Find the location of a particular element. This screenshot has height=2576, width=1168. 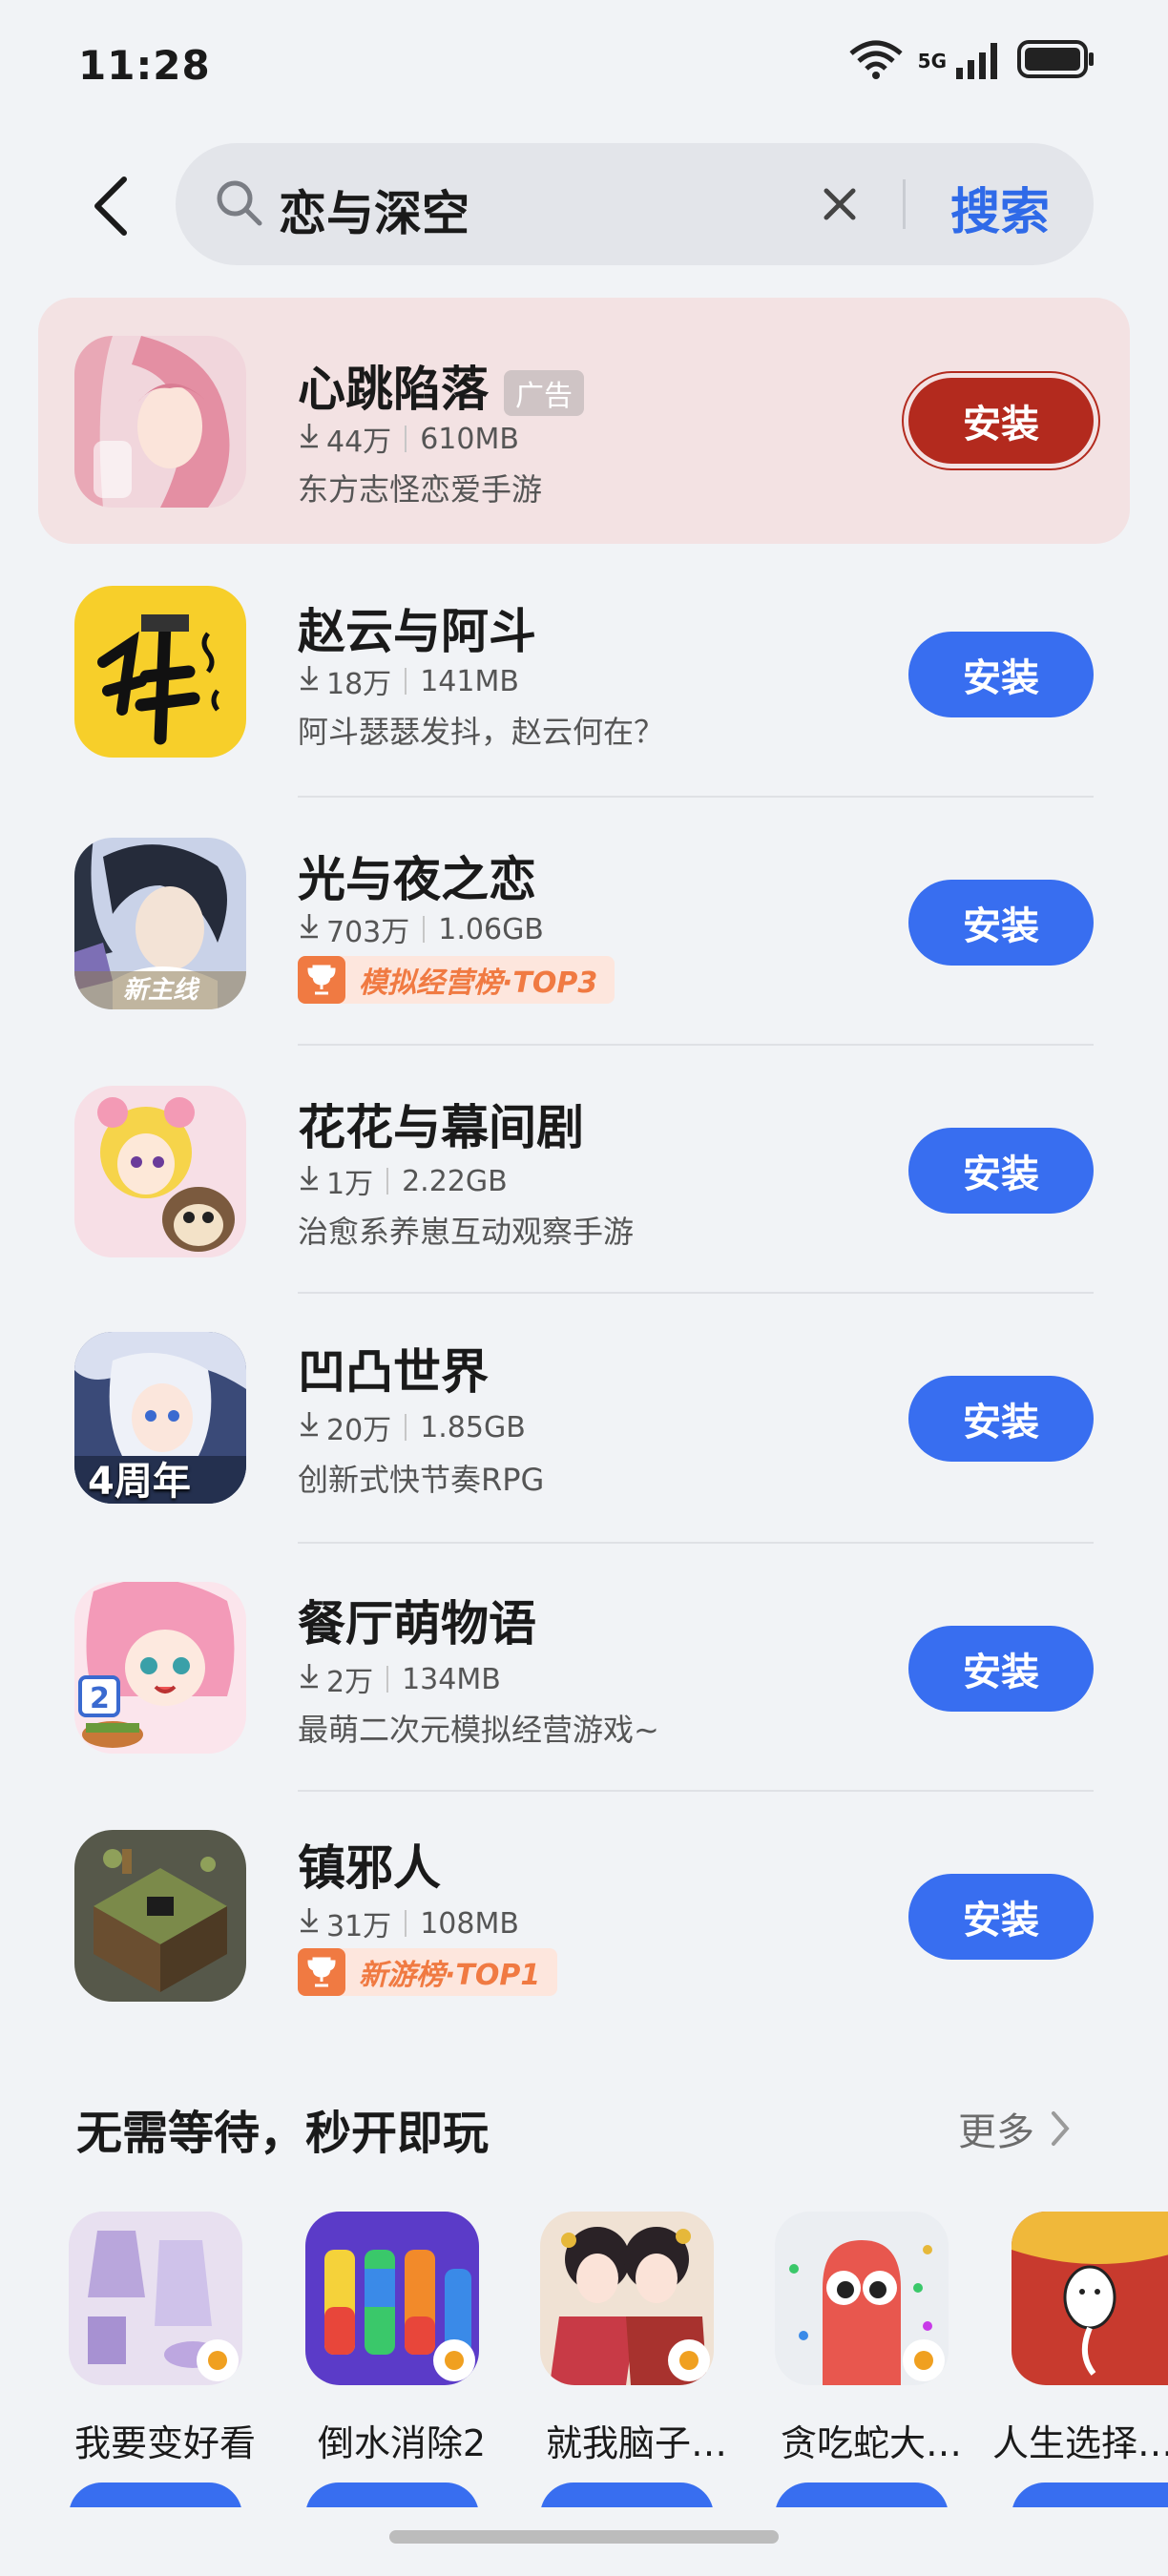

chevron-right-icon is located at coordinates (1061, 2128).